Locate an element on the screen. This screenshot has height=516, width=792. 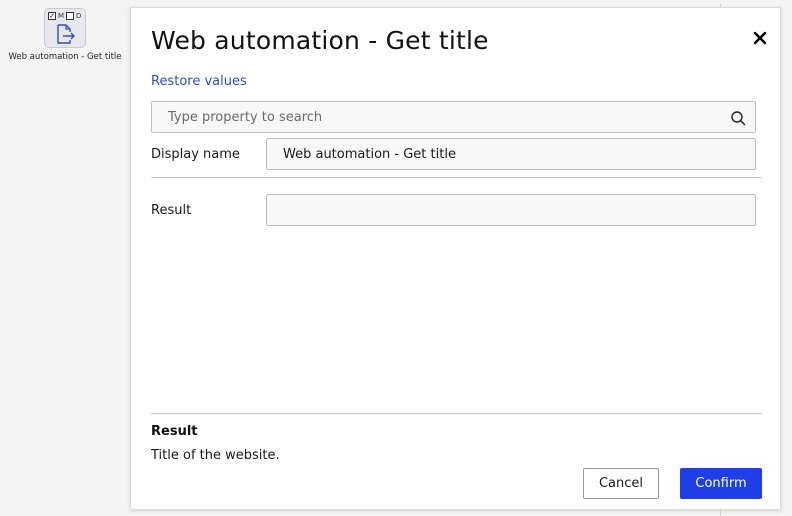
node-box: M D is located at coordinates (65, 28).